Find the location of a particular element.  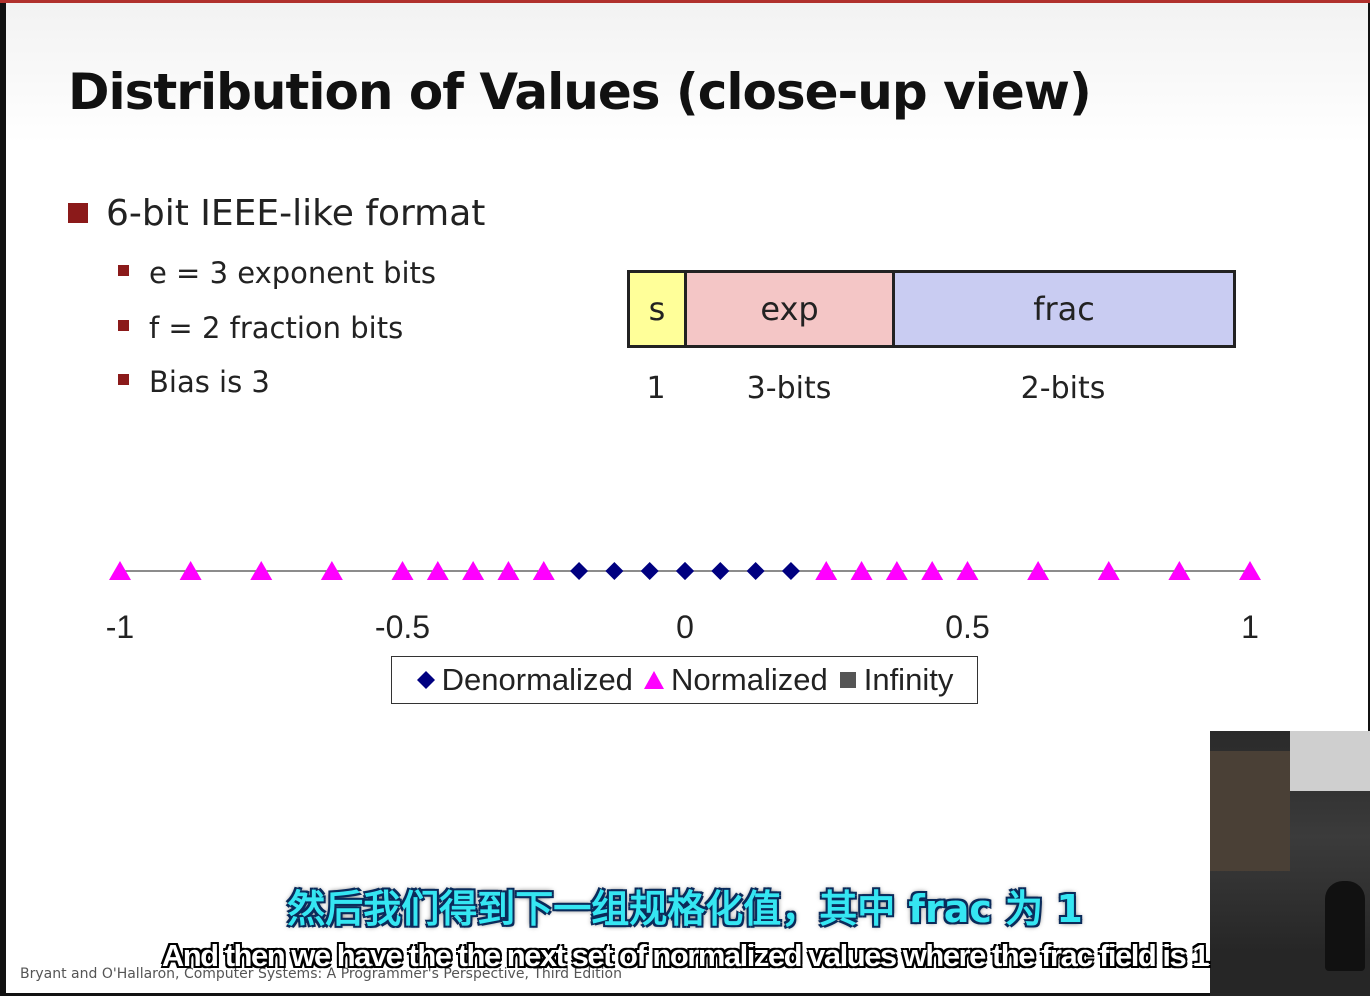

x-tick-label: 0 is located at coordinates (685, 627).